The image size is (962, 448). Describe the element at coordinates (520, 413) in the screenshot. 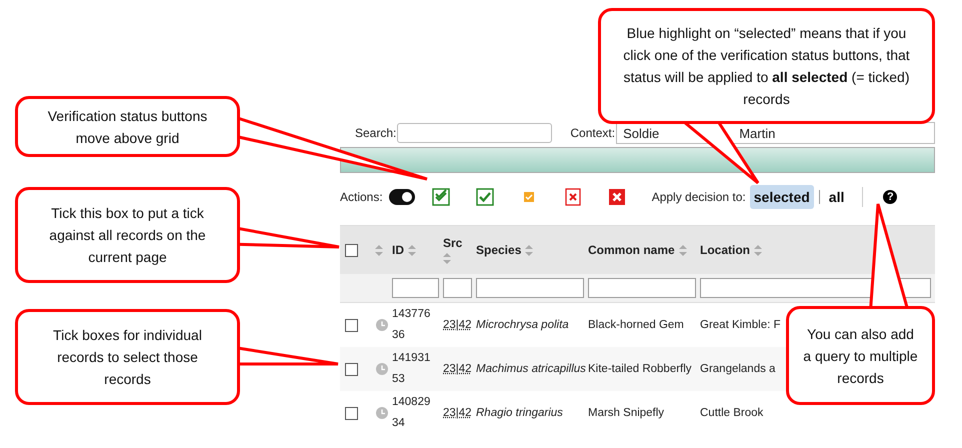

I see `table-cell-text: Rhagio tringarius` at that location.